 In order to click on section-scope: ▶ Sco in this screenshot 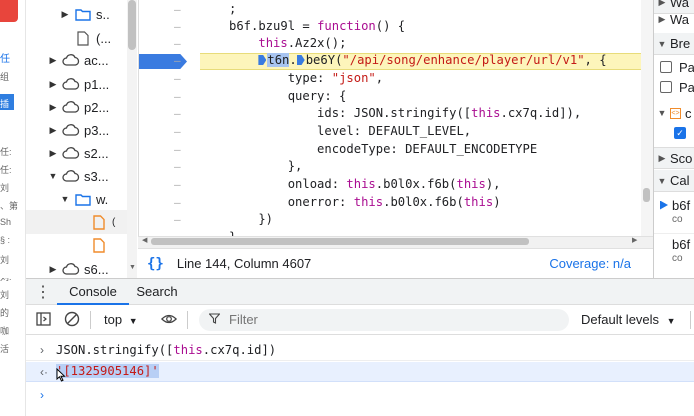, I will do `click(674, 158)`.